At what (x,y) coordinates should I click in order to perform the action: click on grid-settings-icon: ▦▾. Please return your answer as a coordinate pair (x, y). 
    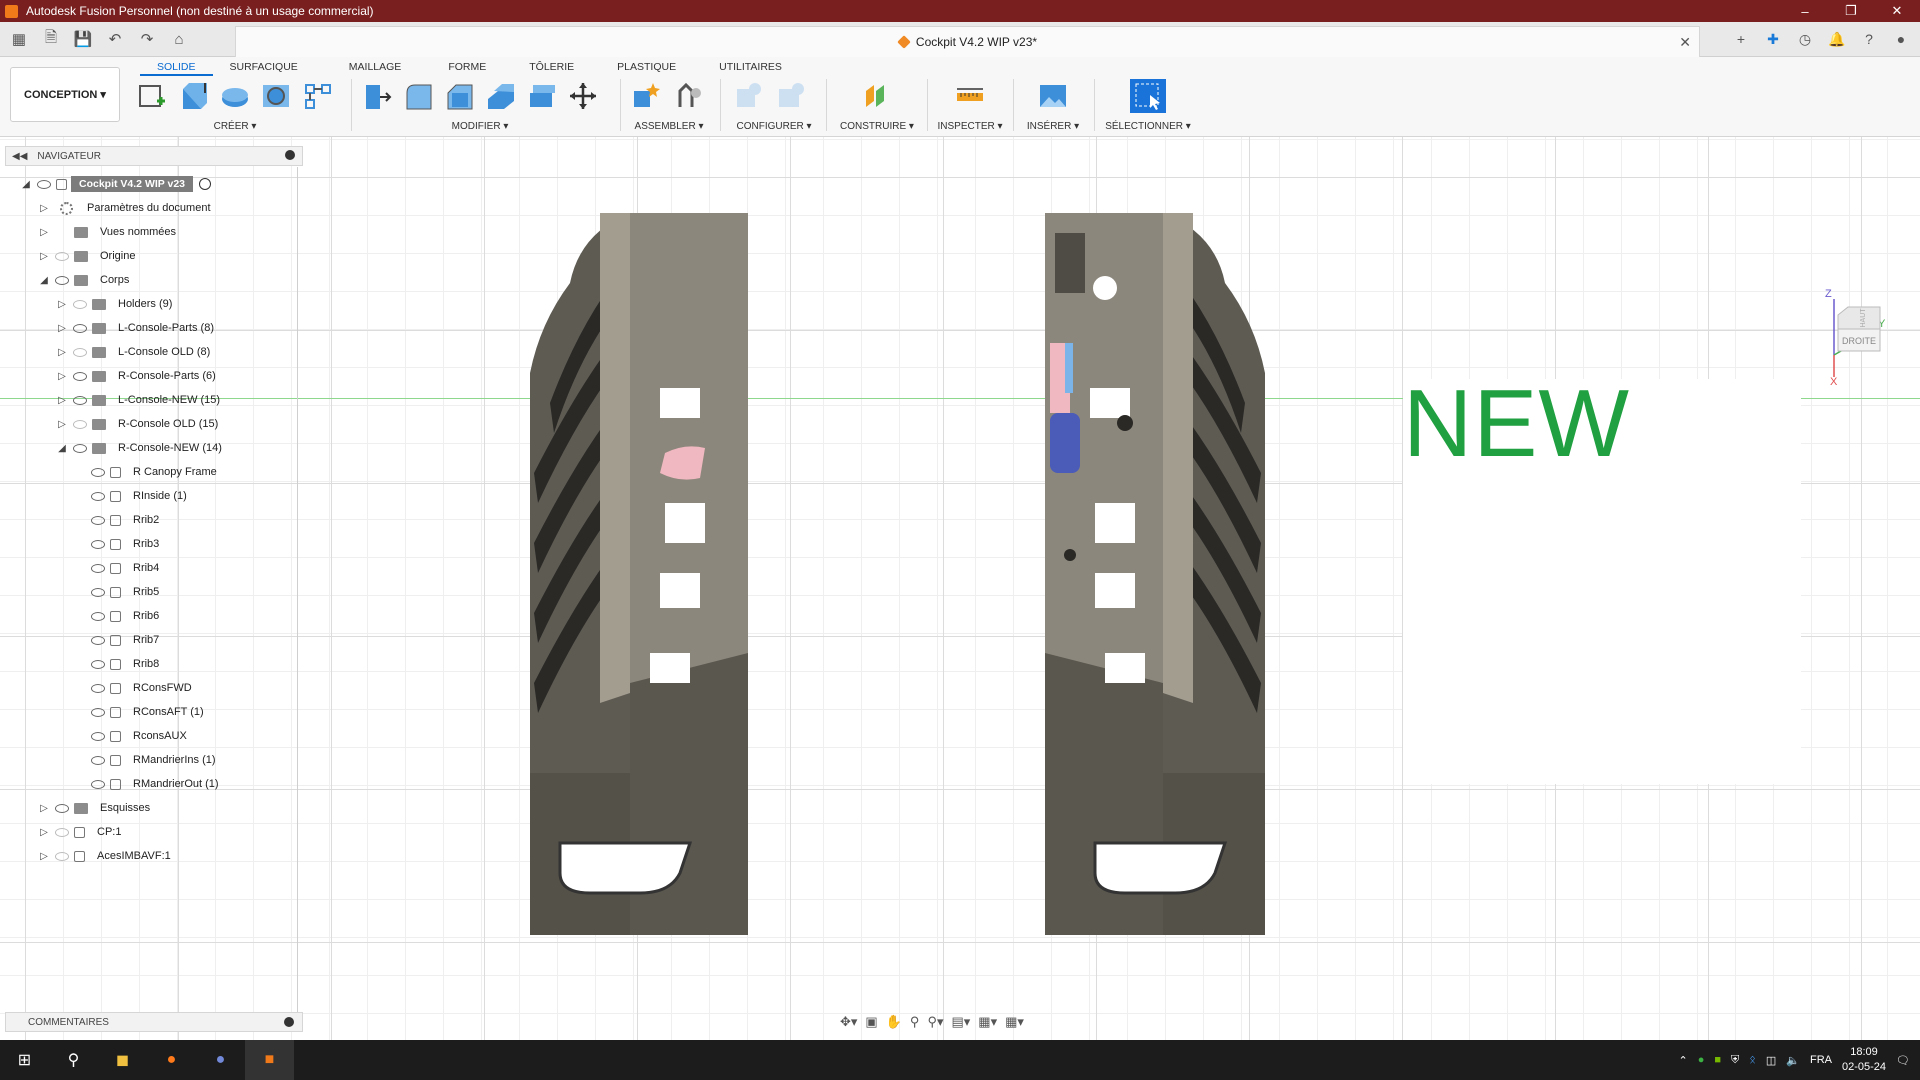
    Looking at the image, I should click on (987, 1022).